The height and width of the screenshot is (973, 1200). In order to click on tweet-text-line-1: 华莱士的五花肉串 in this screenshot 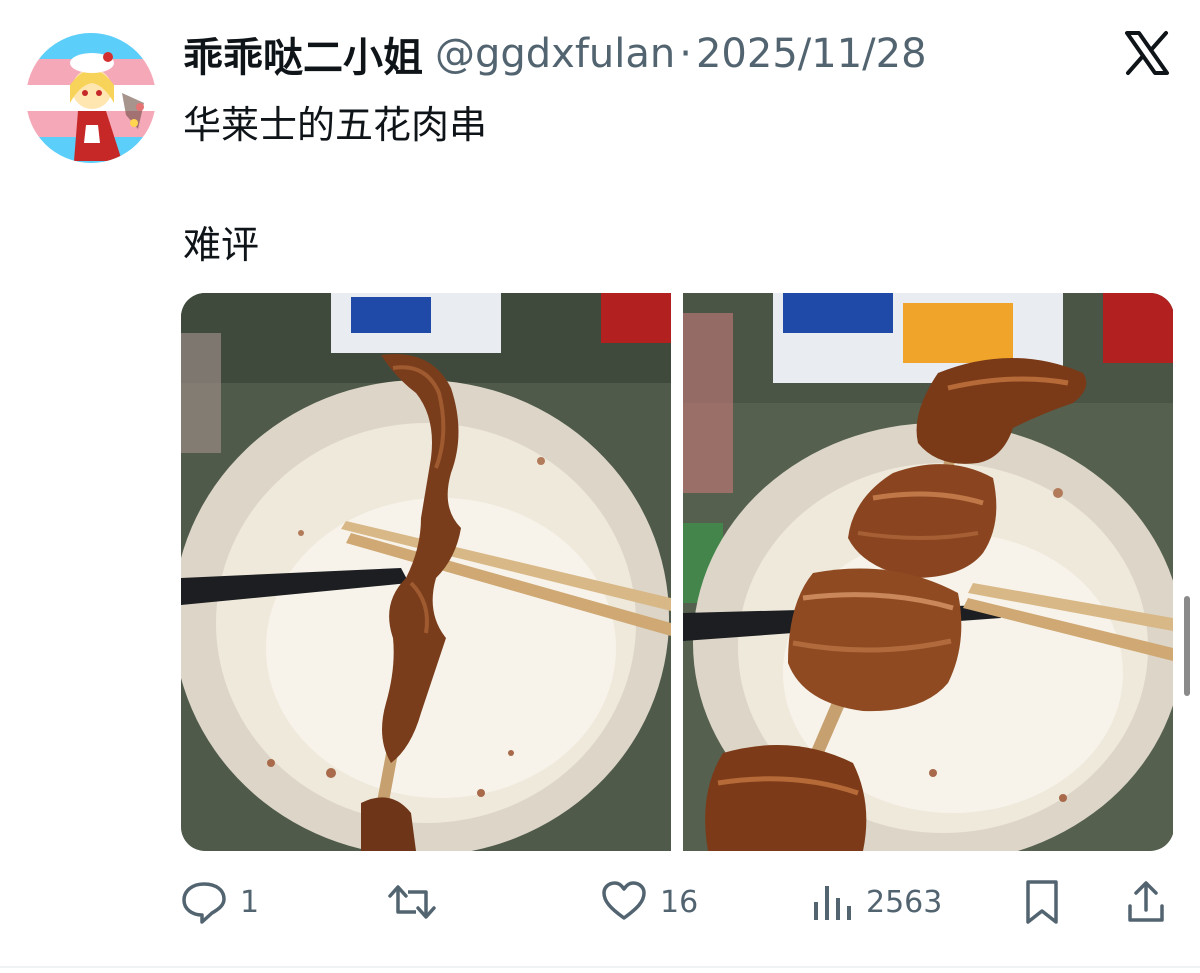, I will do `click(335, 125)`.